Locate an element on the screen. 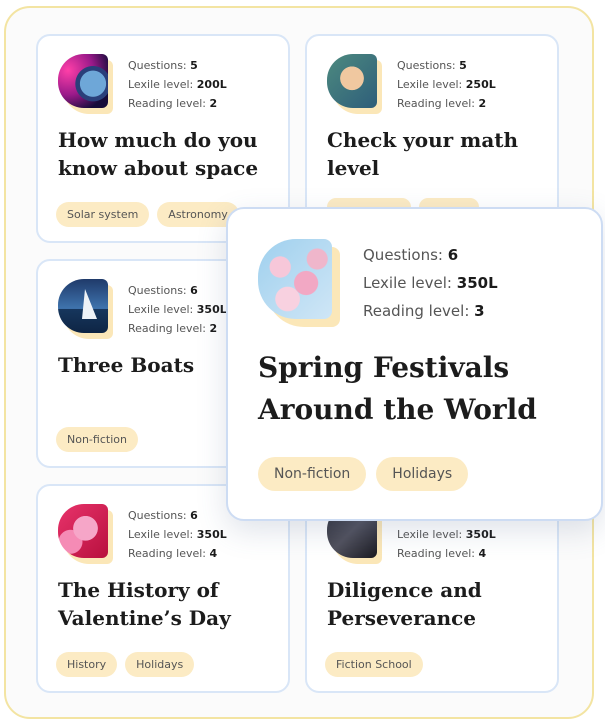 This screenshot has height=727, width=605. tag: Fiction School is located at coordinates (374, 664).